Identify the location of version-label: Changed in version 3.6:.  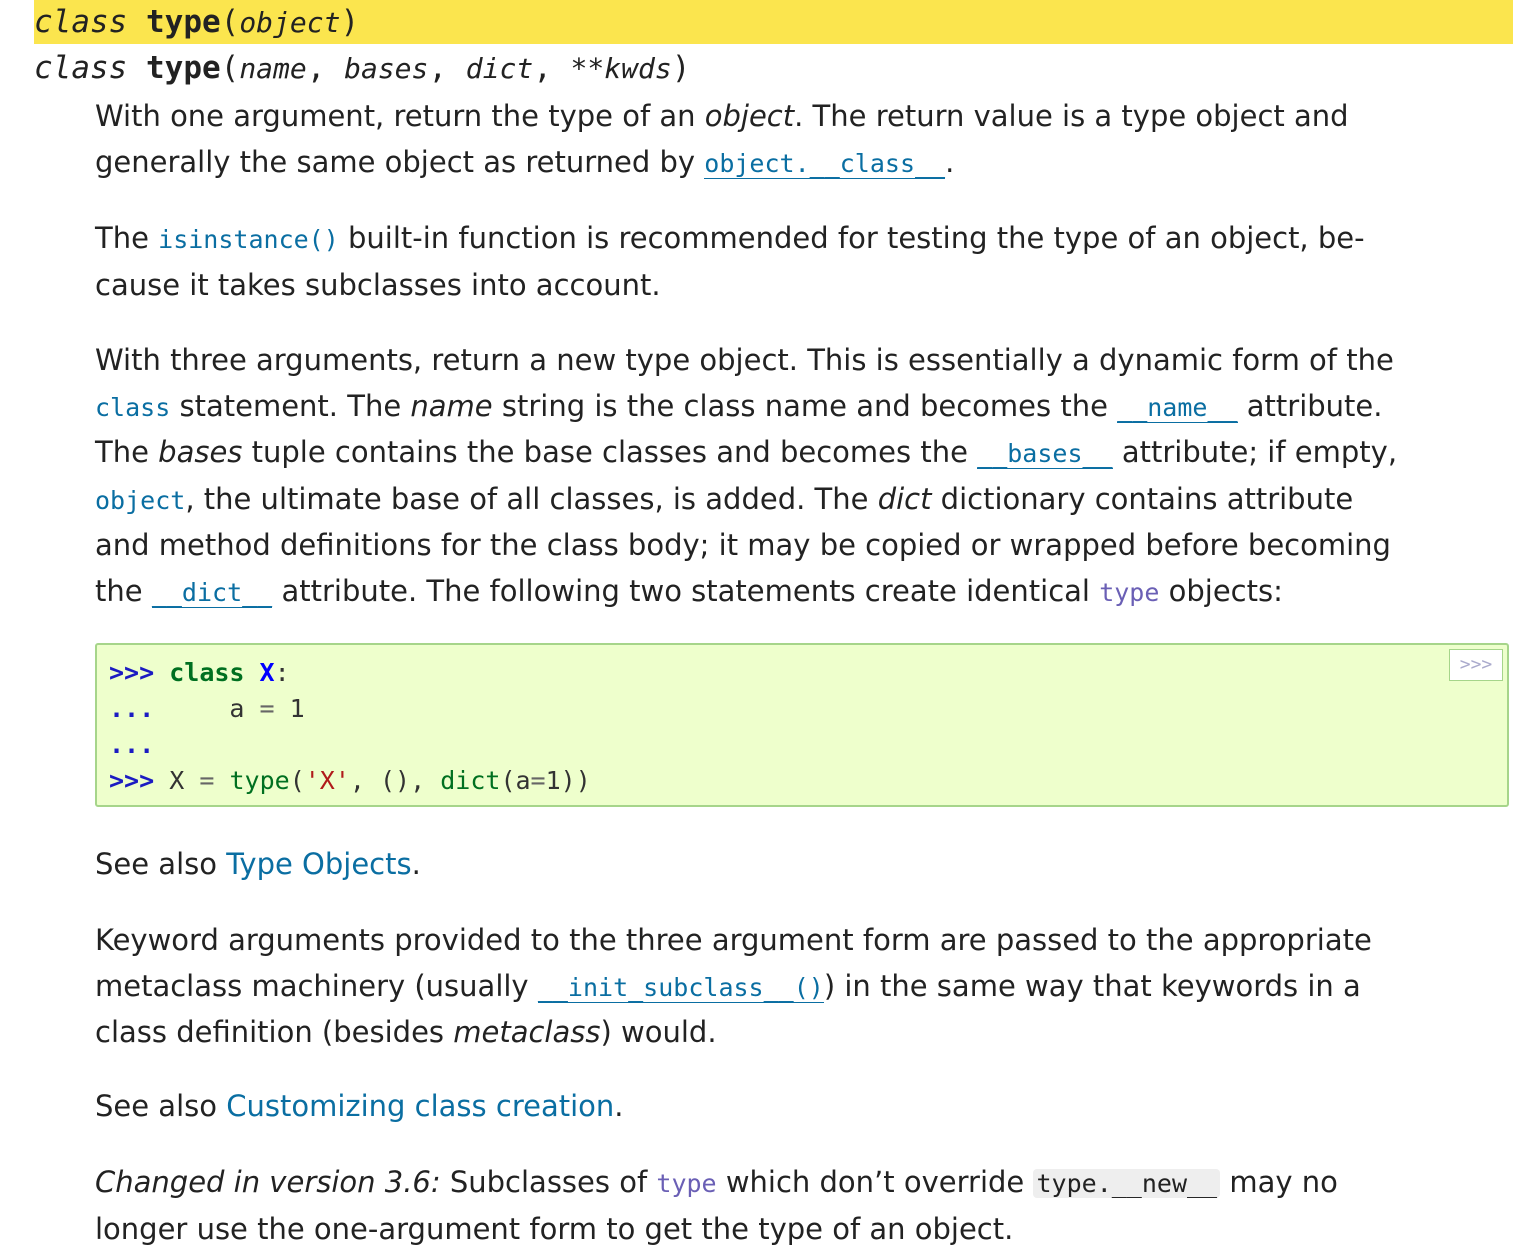
(268, 1182).